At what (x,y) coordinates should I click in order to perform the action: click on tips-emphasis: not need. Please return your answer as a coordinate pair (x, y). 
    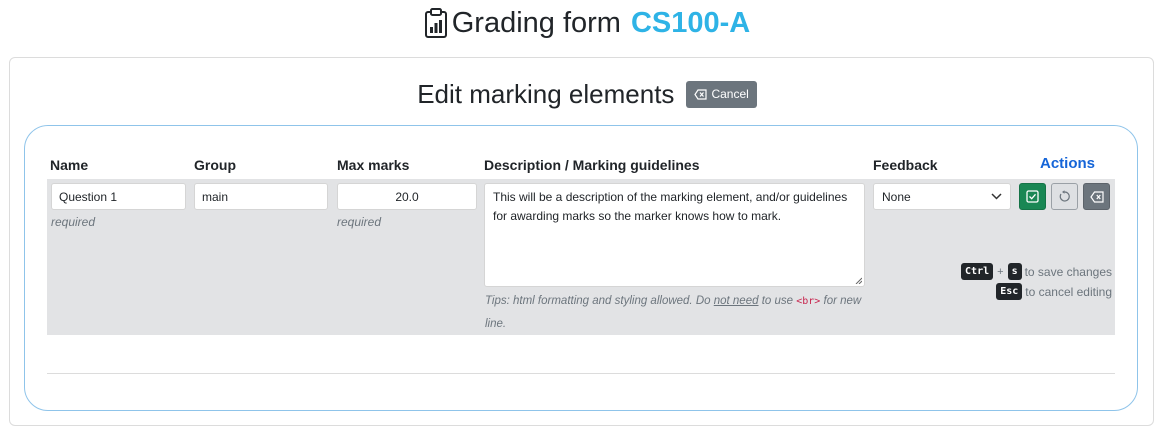
    Looking at the image, I should click on (736, 301).